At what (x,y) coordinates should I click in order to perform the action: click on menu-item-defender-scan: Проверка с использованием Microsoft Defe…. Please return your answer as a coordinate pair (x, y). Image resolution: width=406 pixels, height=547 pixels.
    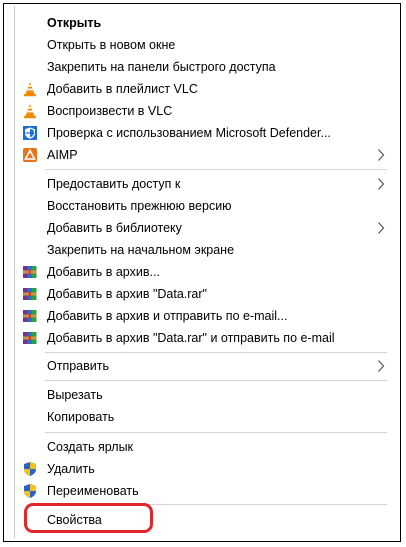
    Looking at the image, I should click on (204, 133).